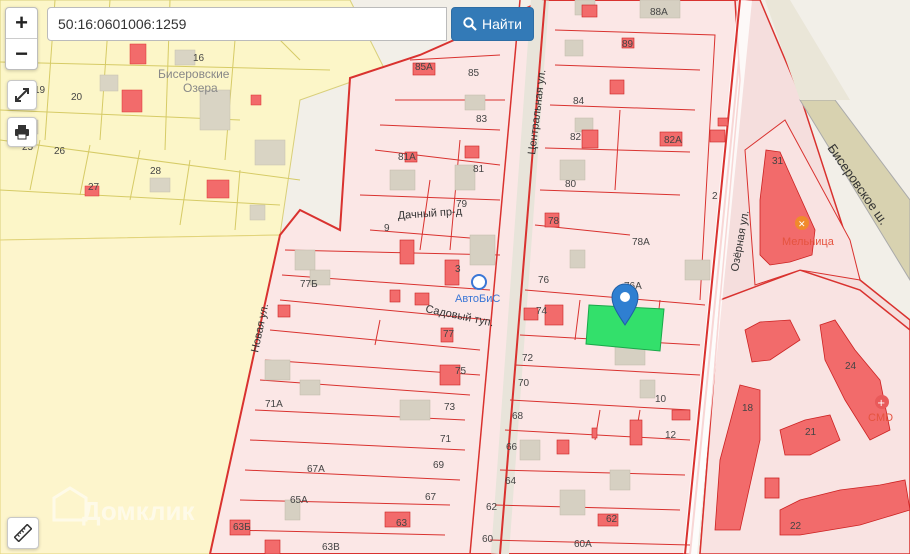 The width and height of the screenshot is (910, 554). Describe the element at coordinates (488, 539) in the screenshot. I see `house-number: 60` at that location.